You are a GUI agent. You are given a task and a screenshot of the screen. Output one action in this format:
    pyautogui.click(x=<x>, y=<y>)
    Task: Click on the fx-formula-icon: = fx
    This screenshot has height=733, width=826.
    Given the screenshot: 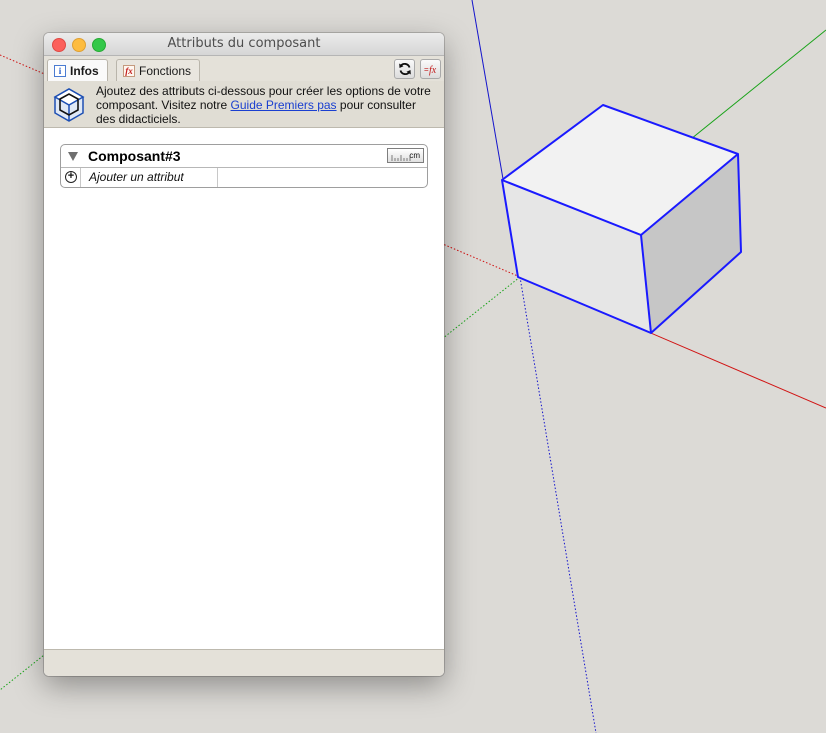 What is the action you would take?
    pyautogui.click(x=430, y=70)
    